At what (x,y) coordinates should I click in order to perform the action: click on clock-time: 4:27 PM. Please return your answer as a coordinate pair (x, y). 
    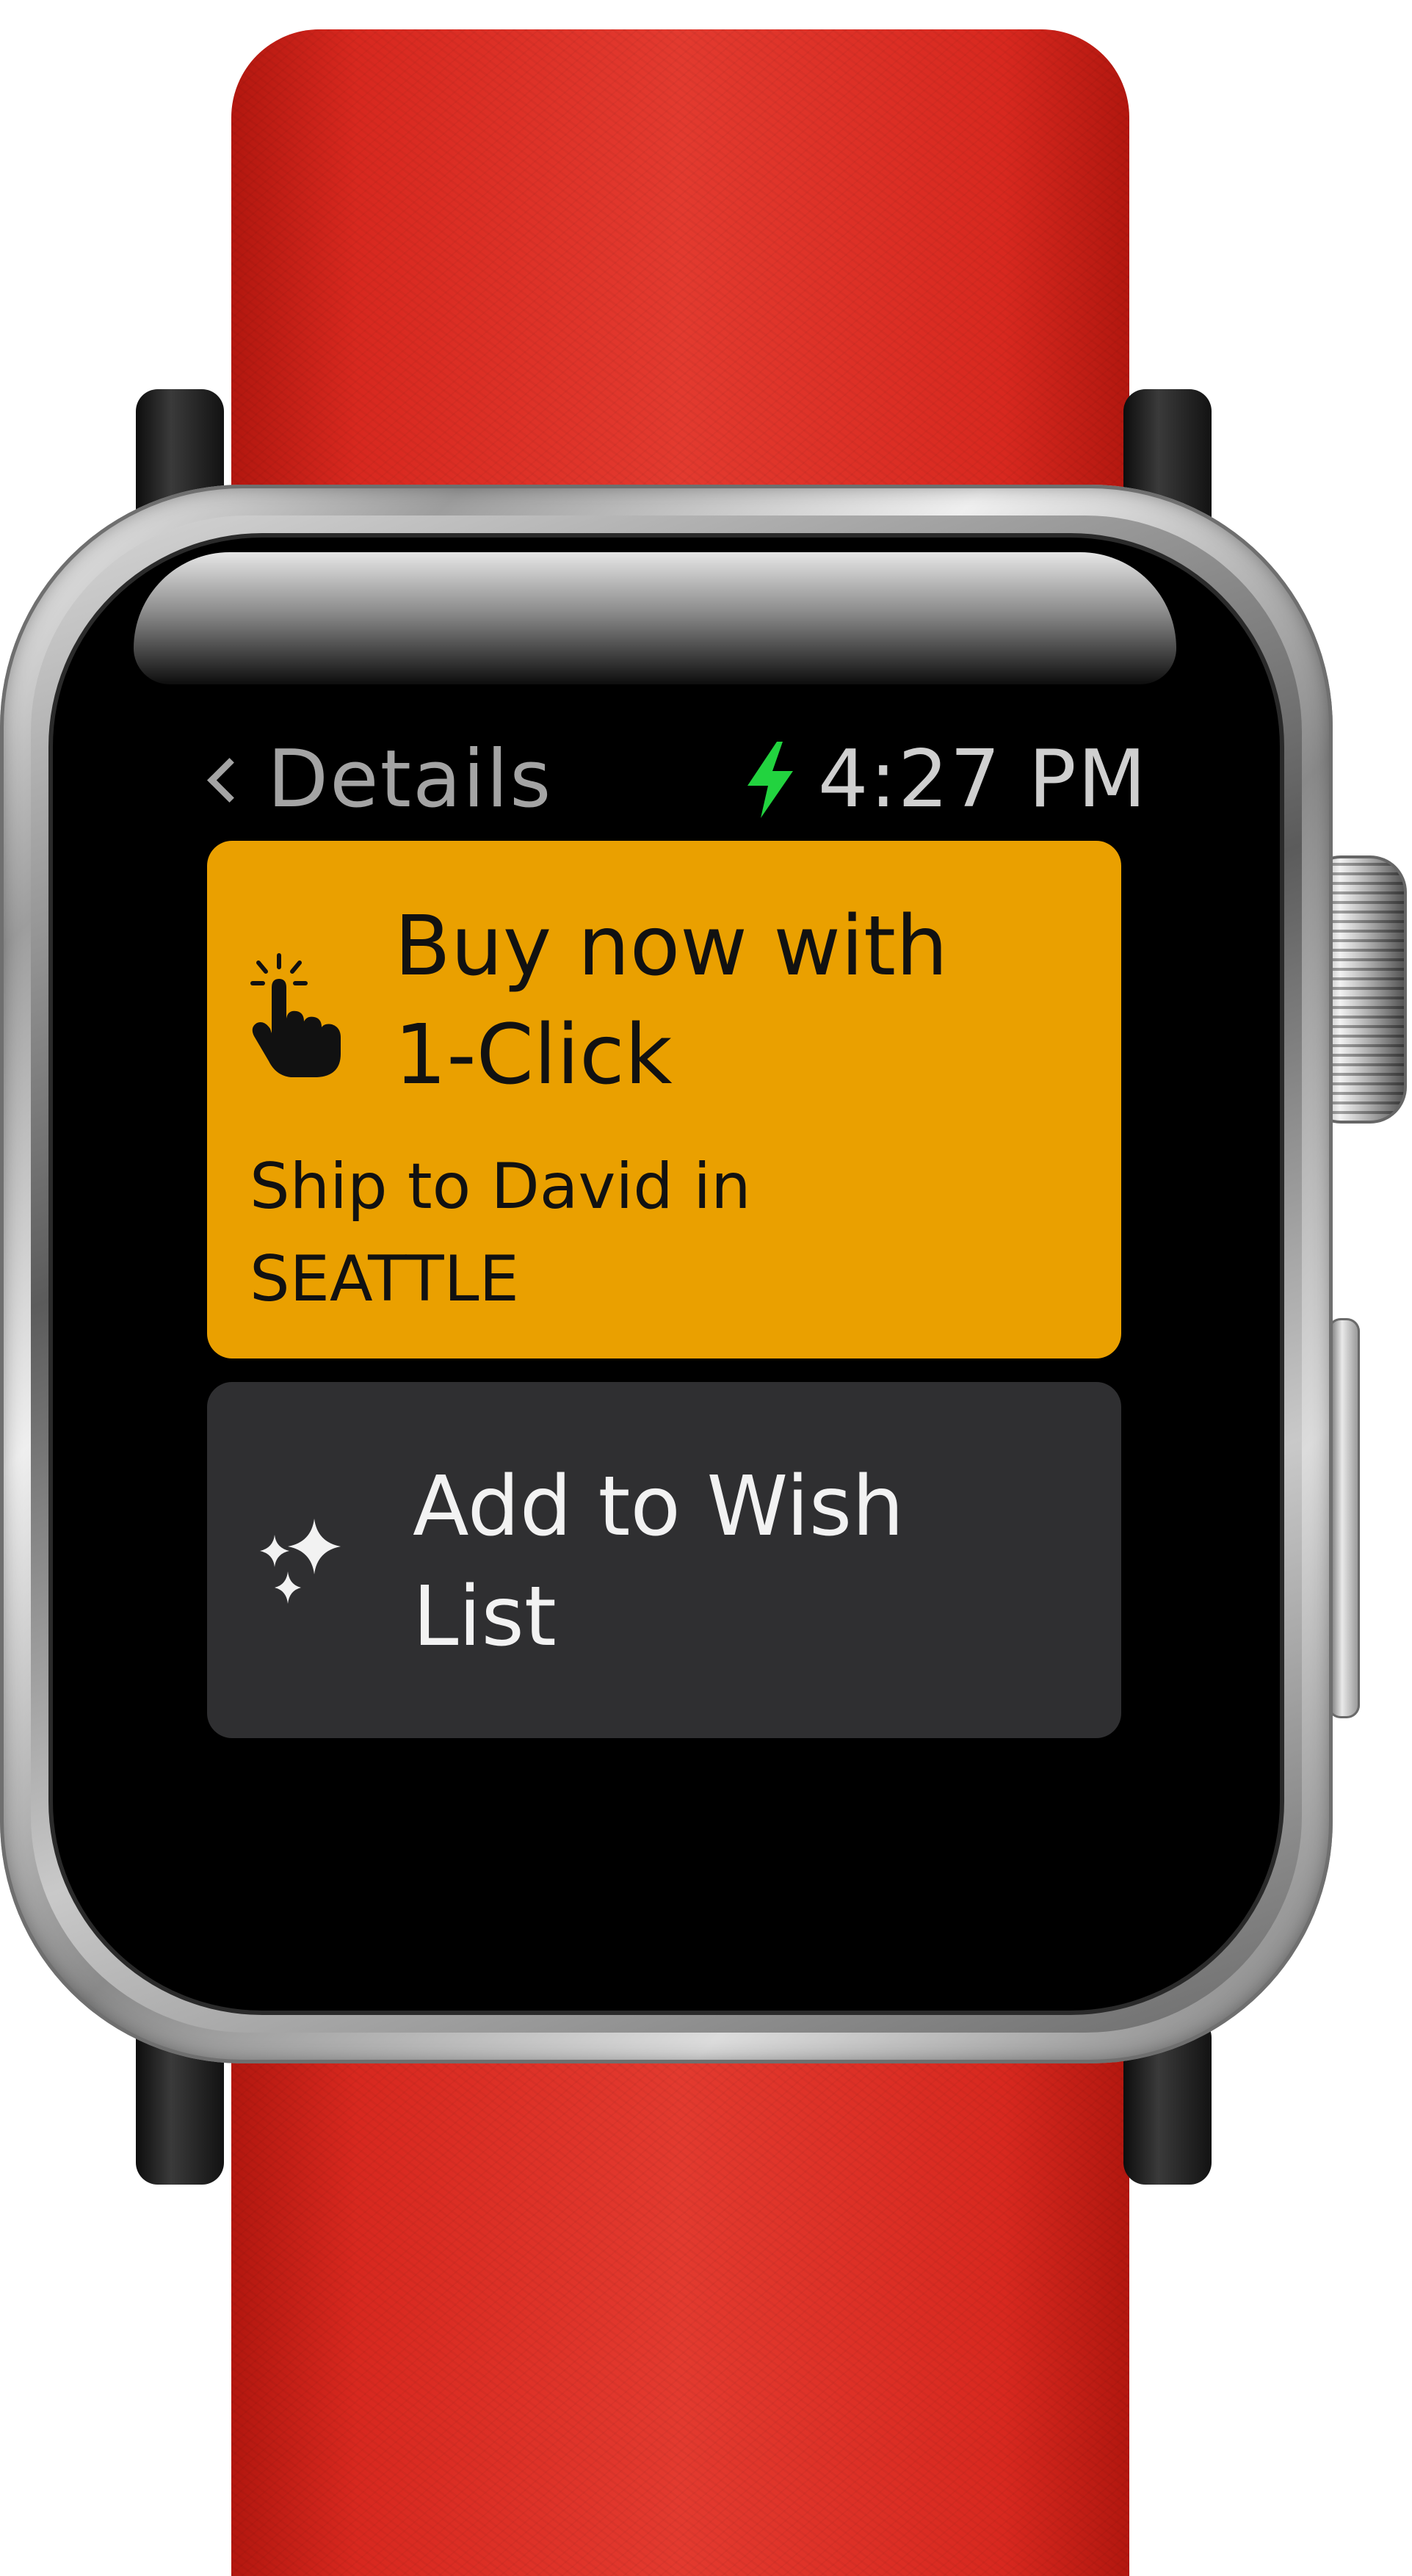
    Looking at the image, I should click on (982, 779).